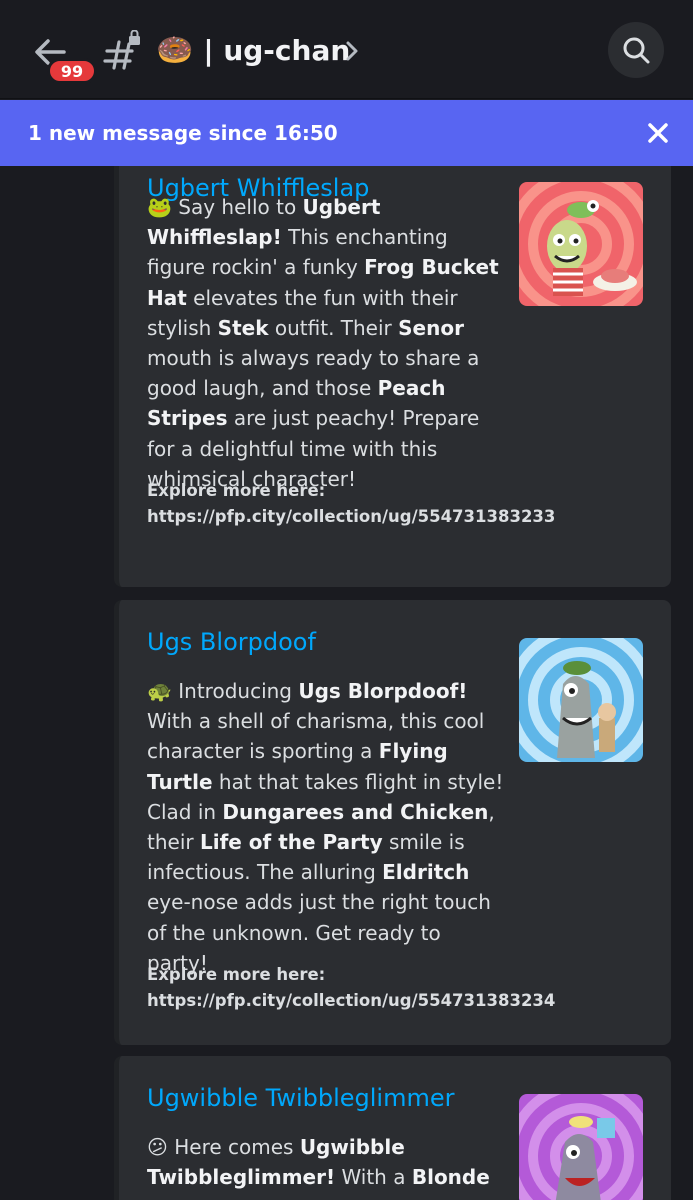 This screenshot has width=693, height=1200. I want to click on emoji: 🐸, so click(159, 207).